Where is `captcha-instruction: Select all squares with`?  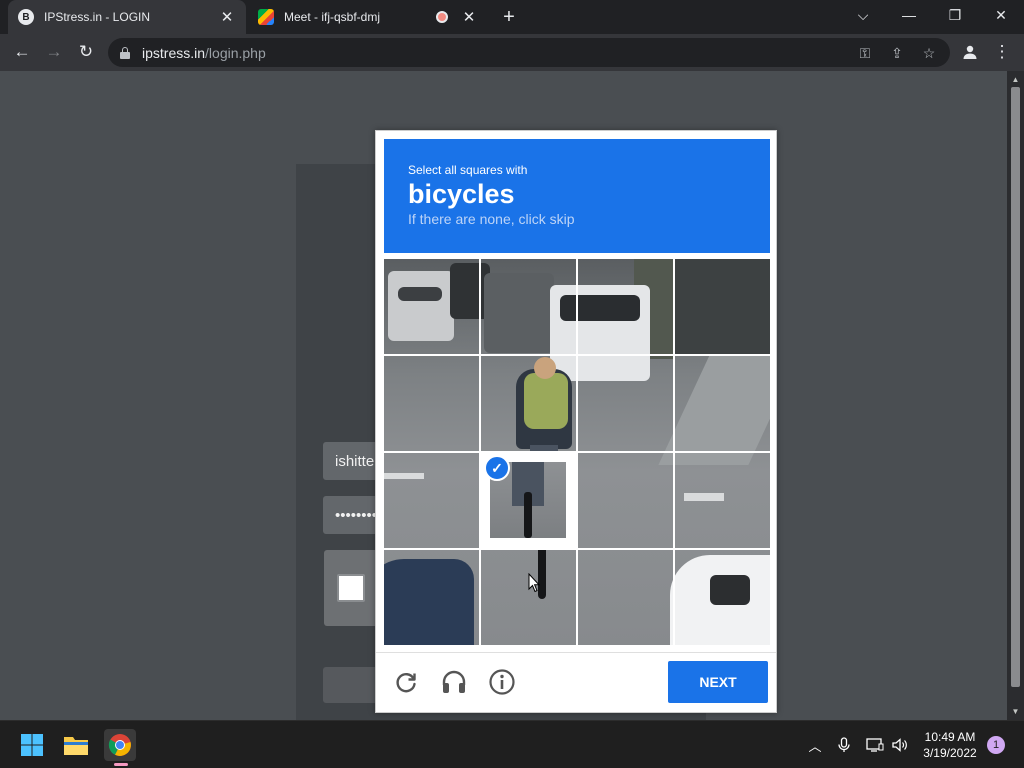 captcha-instruction: Select all squares with is located at coordinates (468, 170).